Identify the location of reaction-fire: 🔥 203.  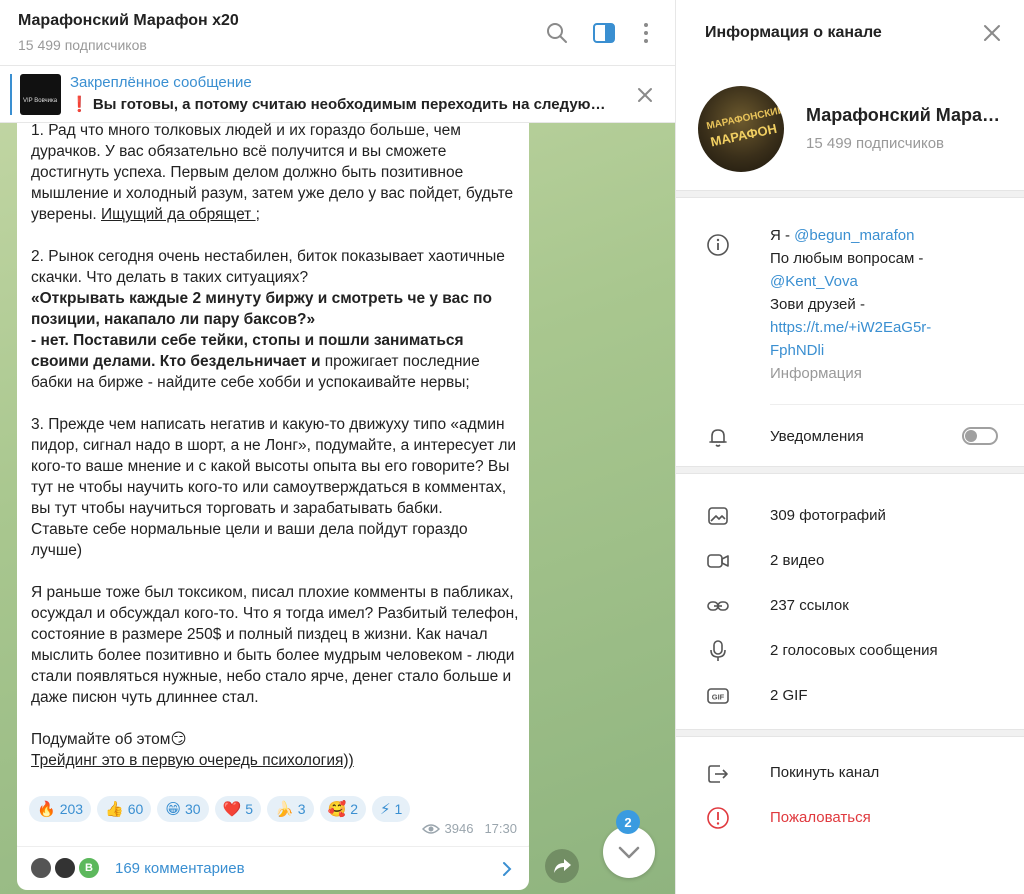
(60, 809).